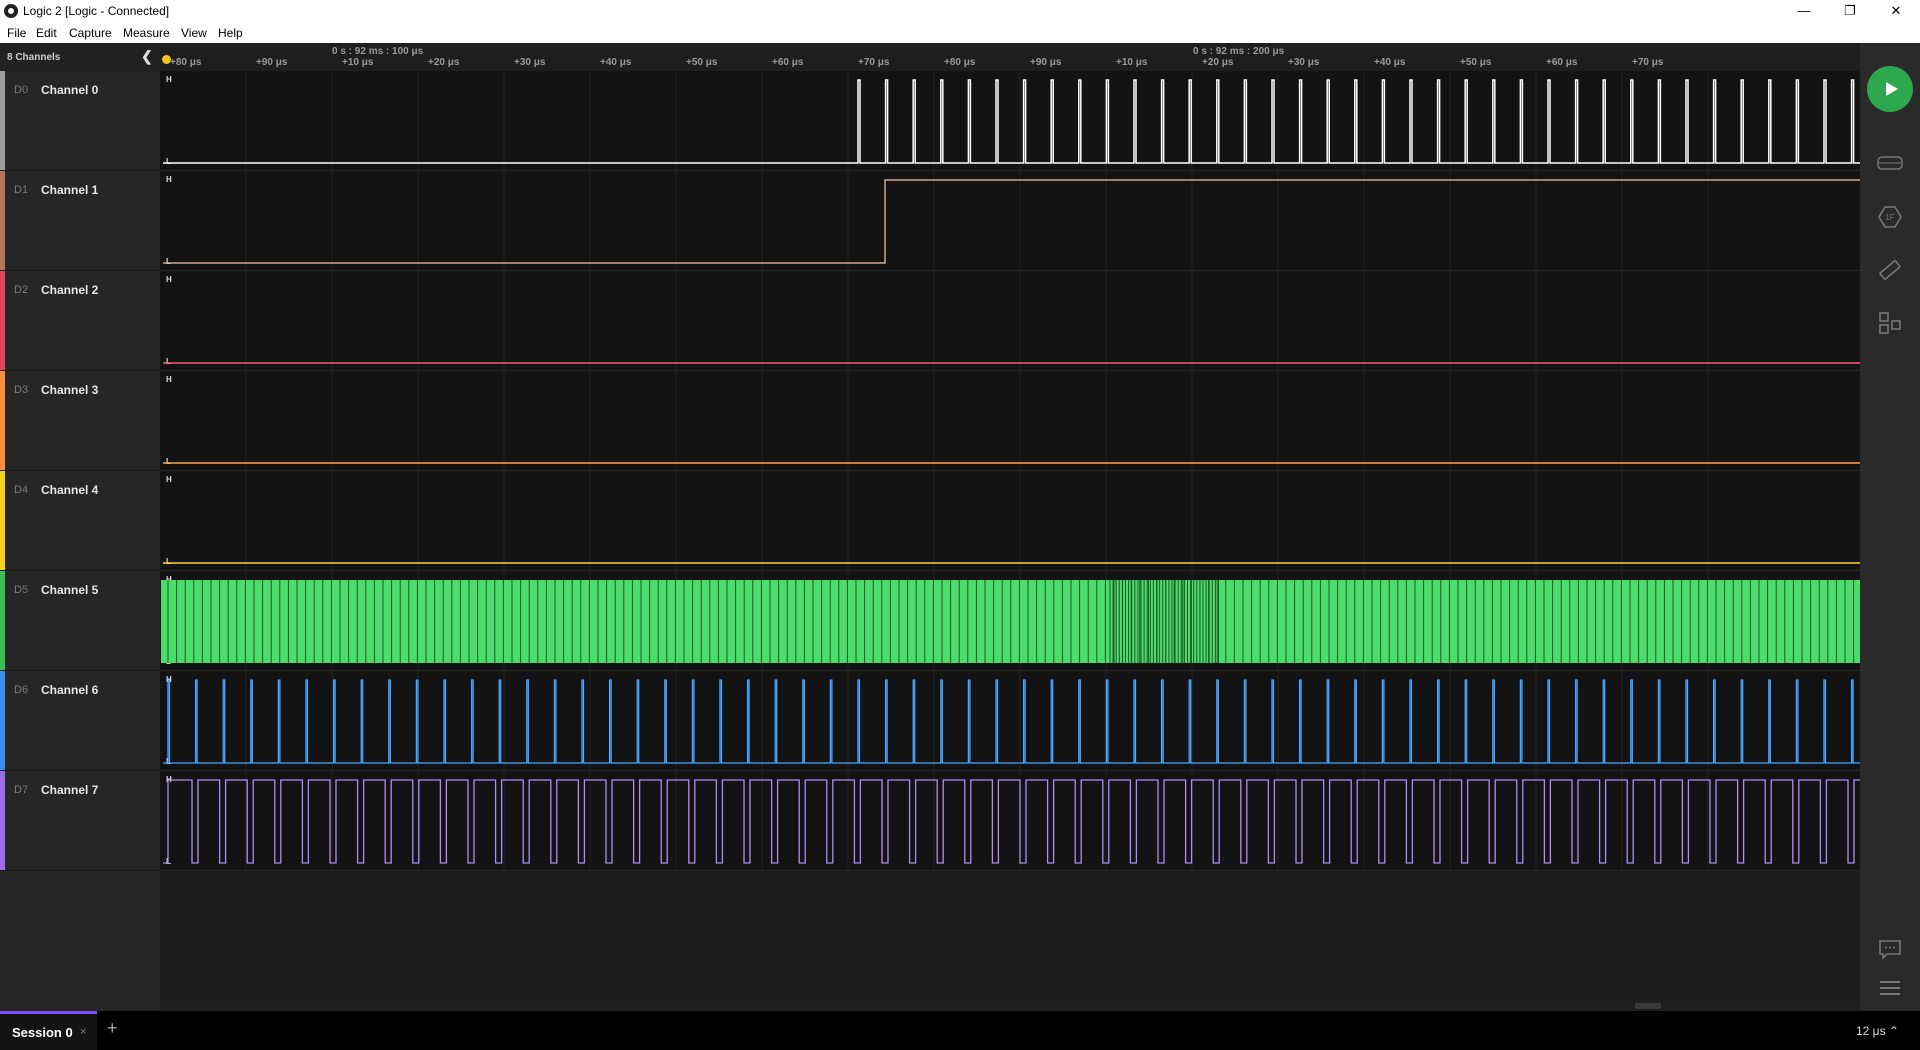 The width and height of the screenshot is (1920, 1050). I want to click on right-toolbar: 1F, so click(1890, 527).